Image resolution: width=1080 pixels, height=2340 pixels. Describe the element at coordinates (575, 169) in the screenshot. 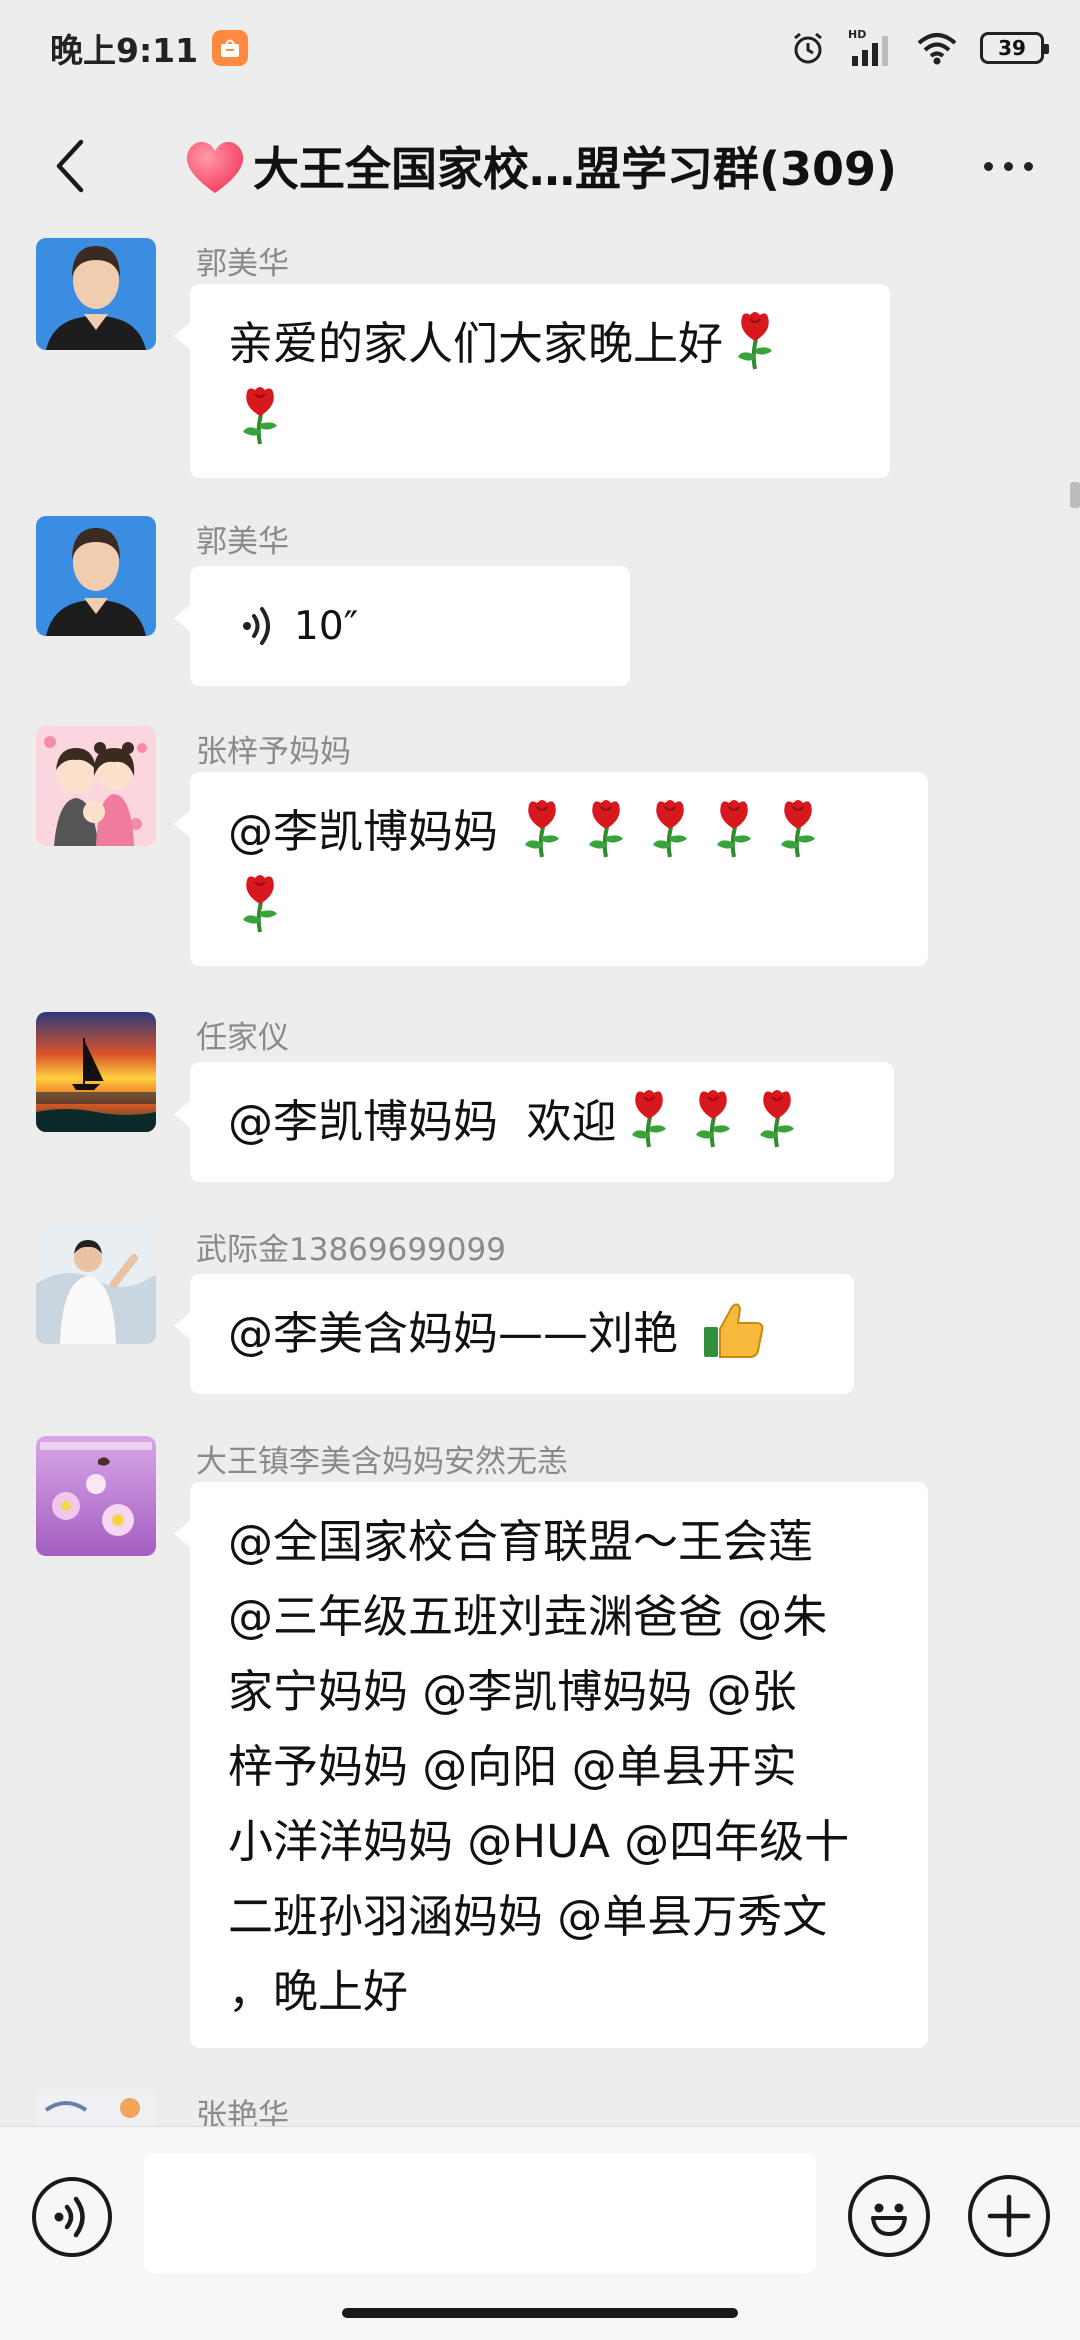

I see `chat-title-text: 大王全国家校…盟学习群(309)` at that location.